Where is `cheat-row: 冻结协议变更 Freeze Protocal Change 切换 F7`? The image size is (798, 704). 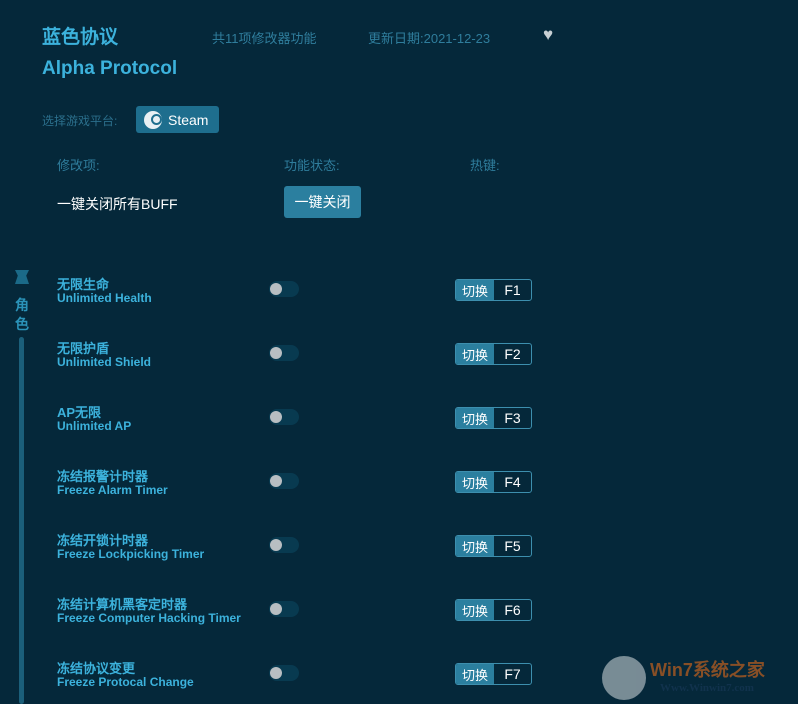 cheat-row: 冻结协议变更 Freeze Protocal Change 切换 F7 is located at coordinates (297, 678).